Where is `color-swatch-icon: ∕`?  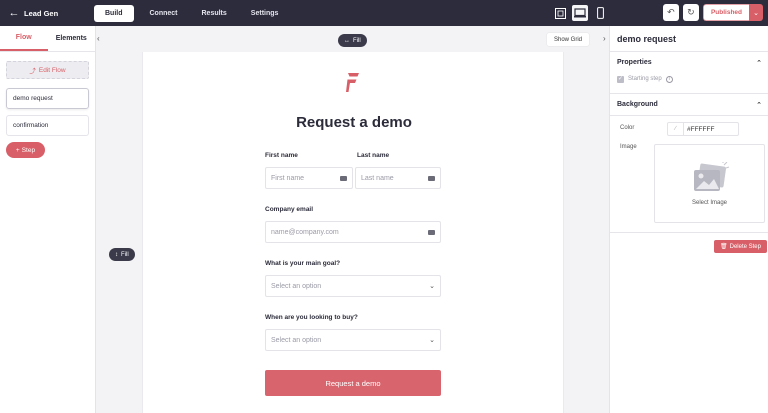
color-swatch-icon: ∕ is located at coordinates (676, 129).